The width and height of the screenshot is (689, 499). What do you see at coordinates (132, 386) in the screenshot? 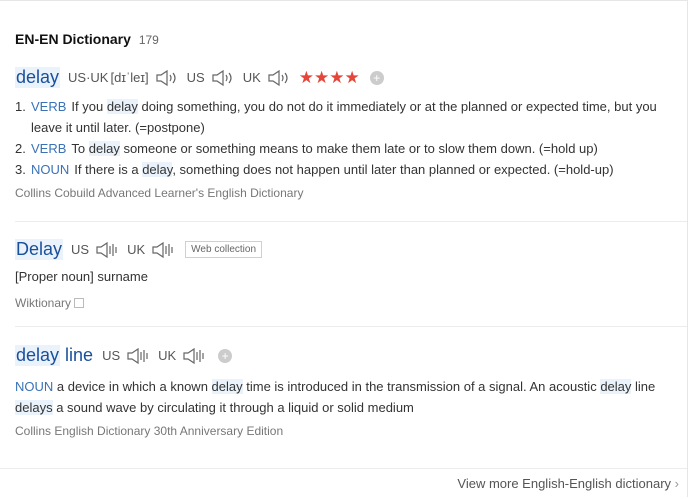
I see `def-text: a device in which a known` at bounding box center [132, 386].